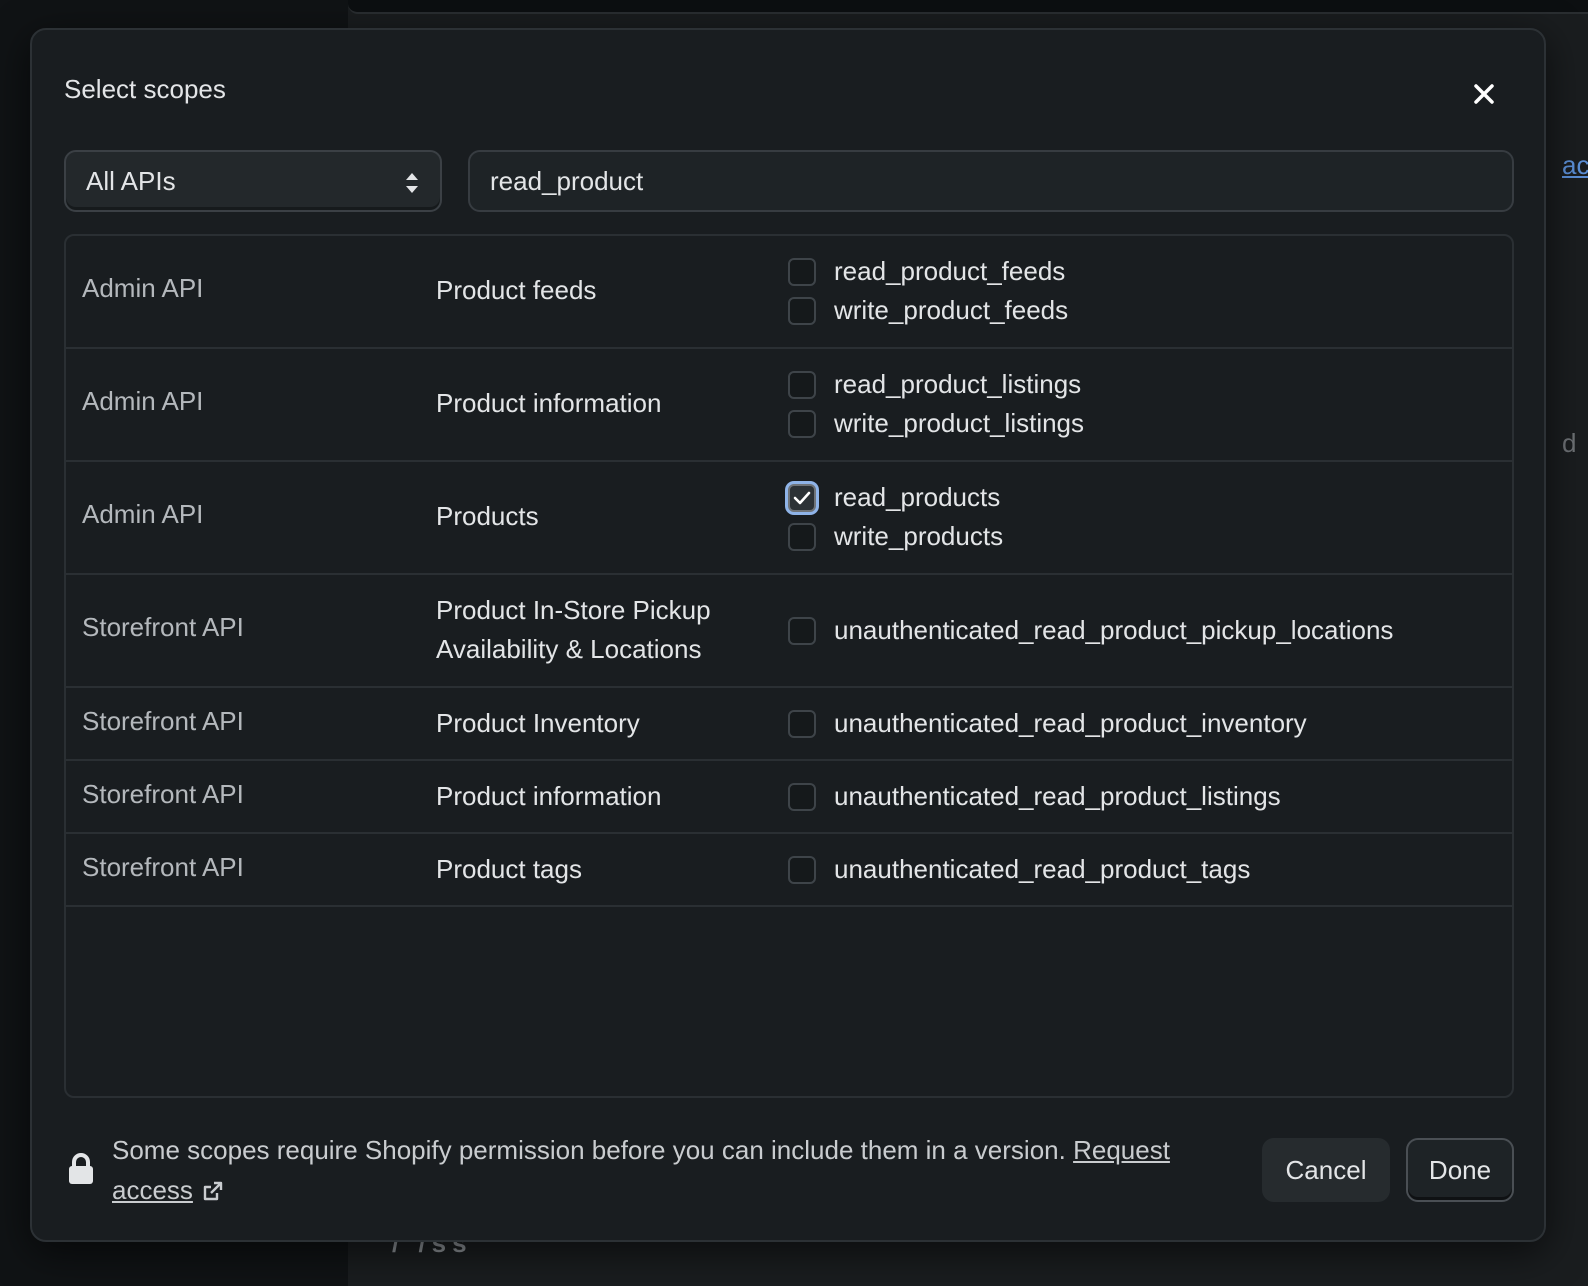 Image resolution: width=1588 pixels, height=1286 pixels. I want to click on scope-option: unauthenticated_read_product_inventory, so click(1047, 723).